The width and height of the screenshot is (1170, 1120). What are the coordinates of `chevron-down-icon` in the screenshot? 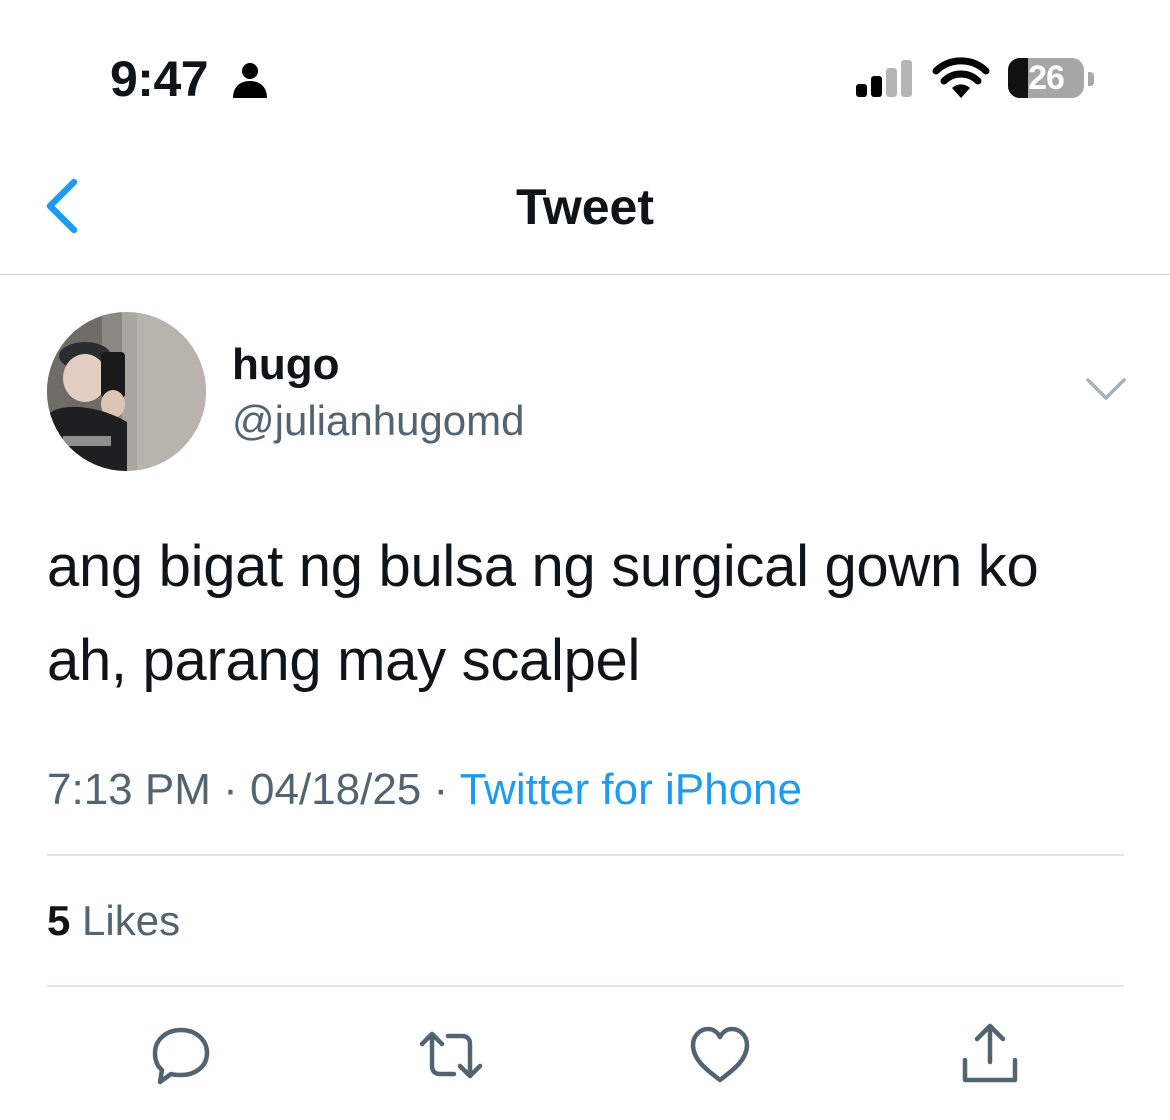 It's located at (1106, 390).